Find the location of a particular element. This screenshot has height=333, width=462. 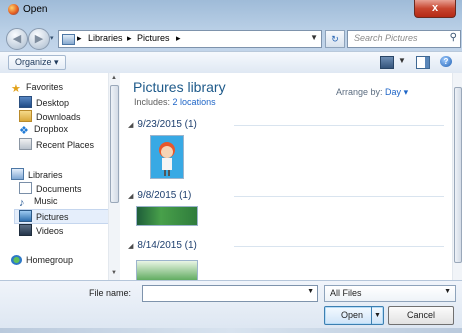

sidebar-item-recent-places: Recent Places is located at coordinates (56, 144).